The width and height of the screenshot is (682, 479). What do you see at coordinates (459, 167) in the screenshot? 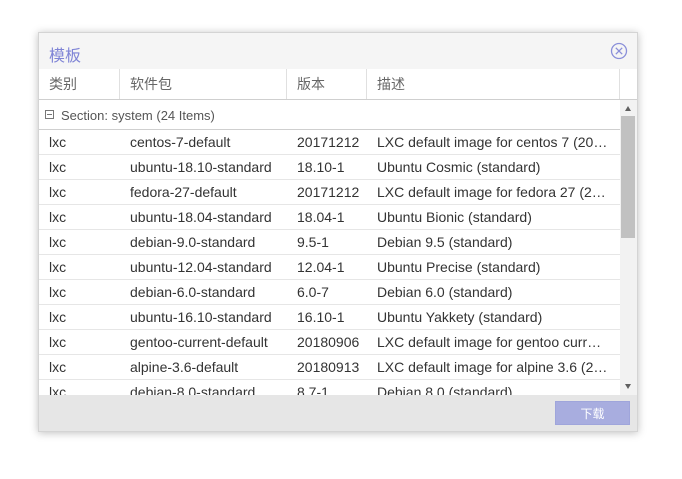
I see `cell-description: Ubuntu Cosmic (standard)` at bounding box center [459, 167].